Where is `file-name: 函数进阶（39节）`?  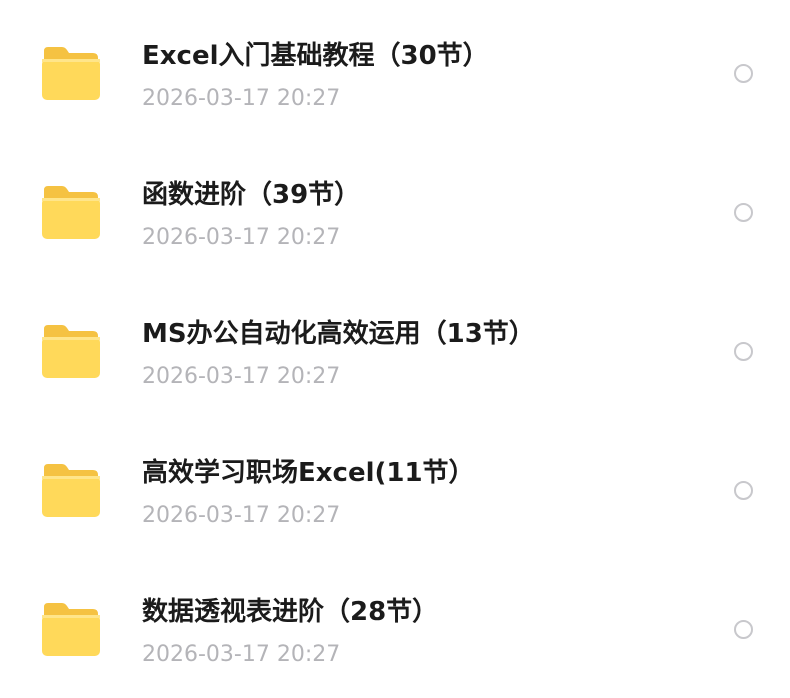
file-name: 函数进阶（39节） is located at coordinates (251, 195).